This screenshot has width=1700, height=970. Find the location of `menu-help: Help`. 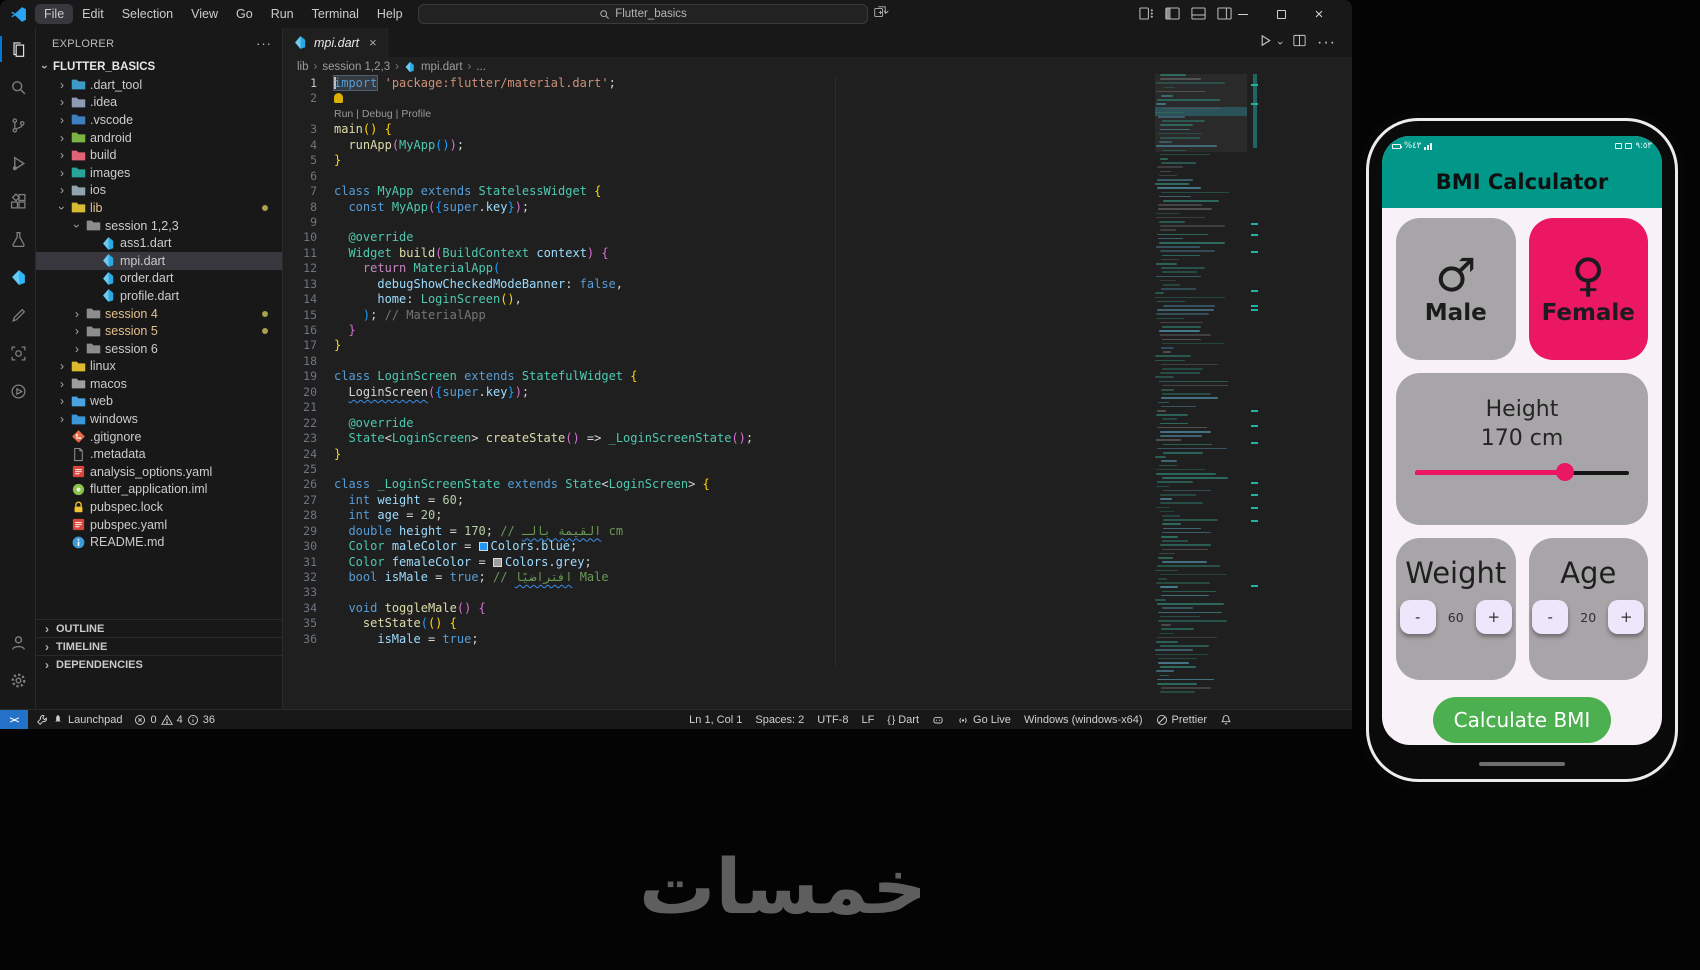

menu-help: Help is located at coordinates (390, 14).